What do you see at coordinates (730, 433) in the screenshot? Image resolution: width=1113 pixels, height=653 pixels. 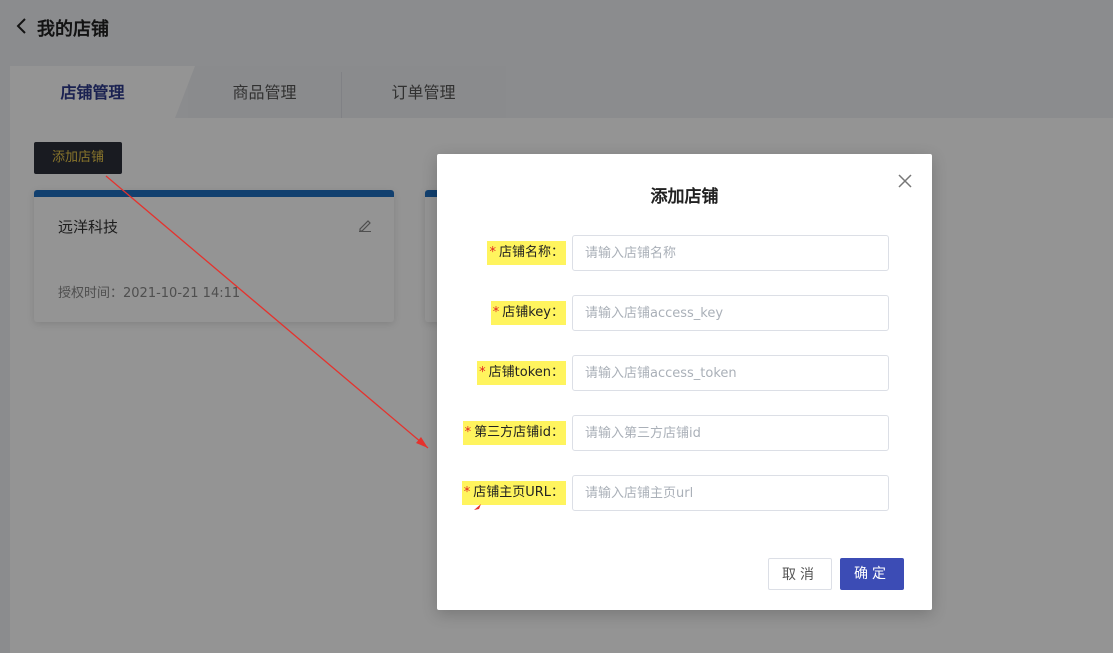 I see `third-party-id-input` at bounding box center [730, 433].